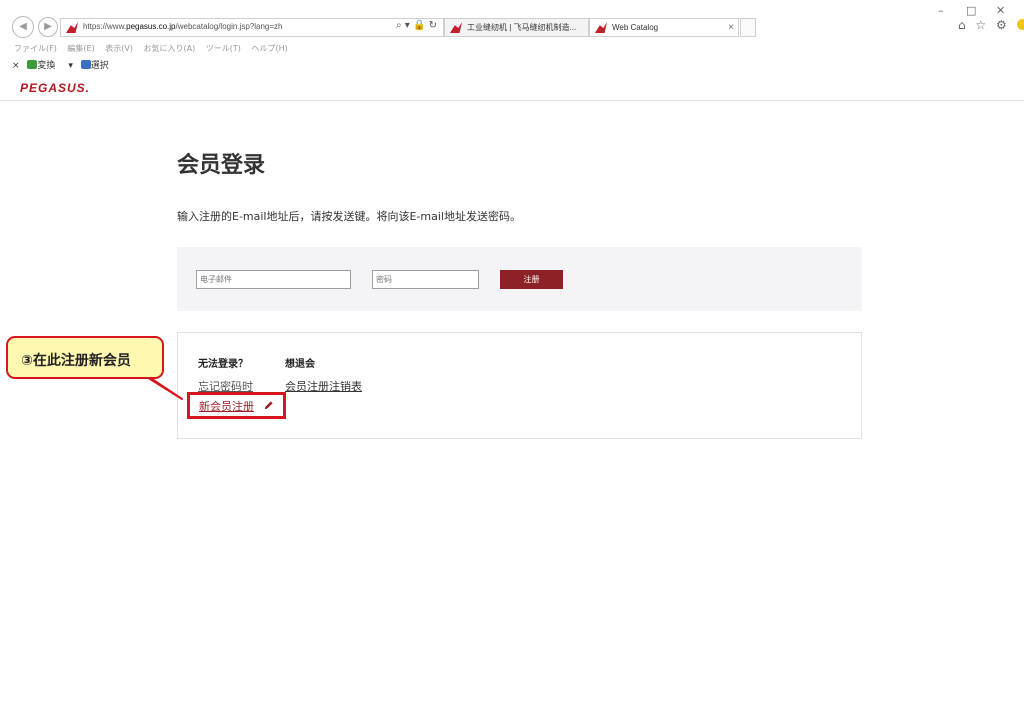  What do you see at coordinates (512, 100) in the screenshot?
I see `header-divider` at bounding box center [512, 100].